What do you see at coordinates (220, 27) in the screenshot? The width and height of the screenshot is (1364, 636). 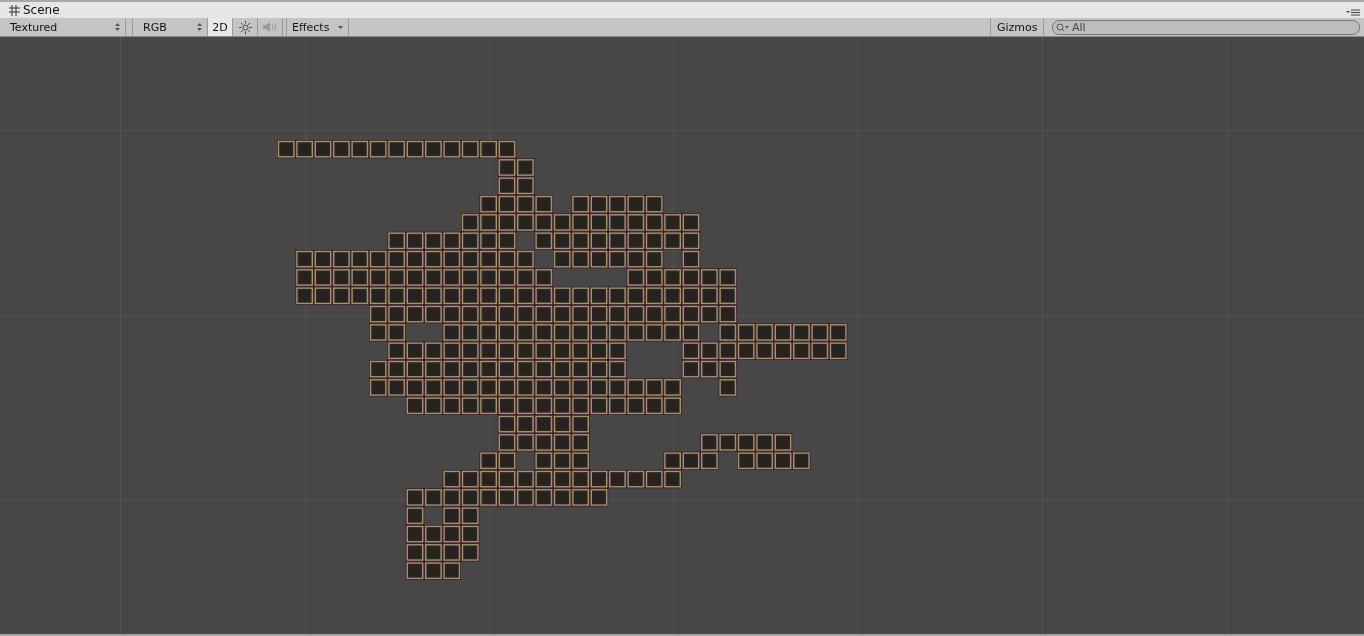 I see `2d-toggle: 2D` at bounding box center [220, 27].